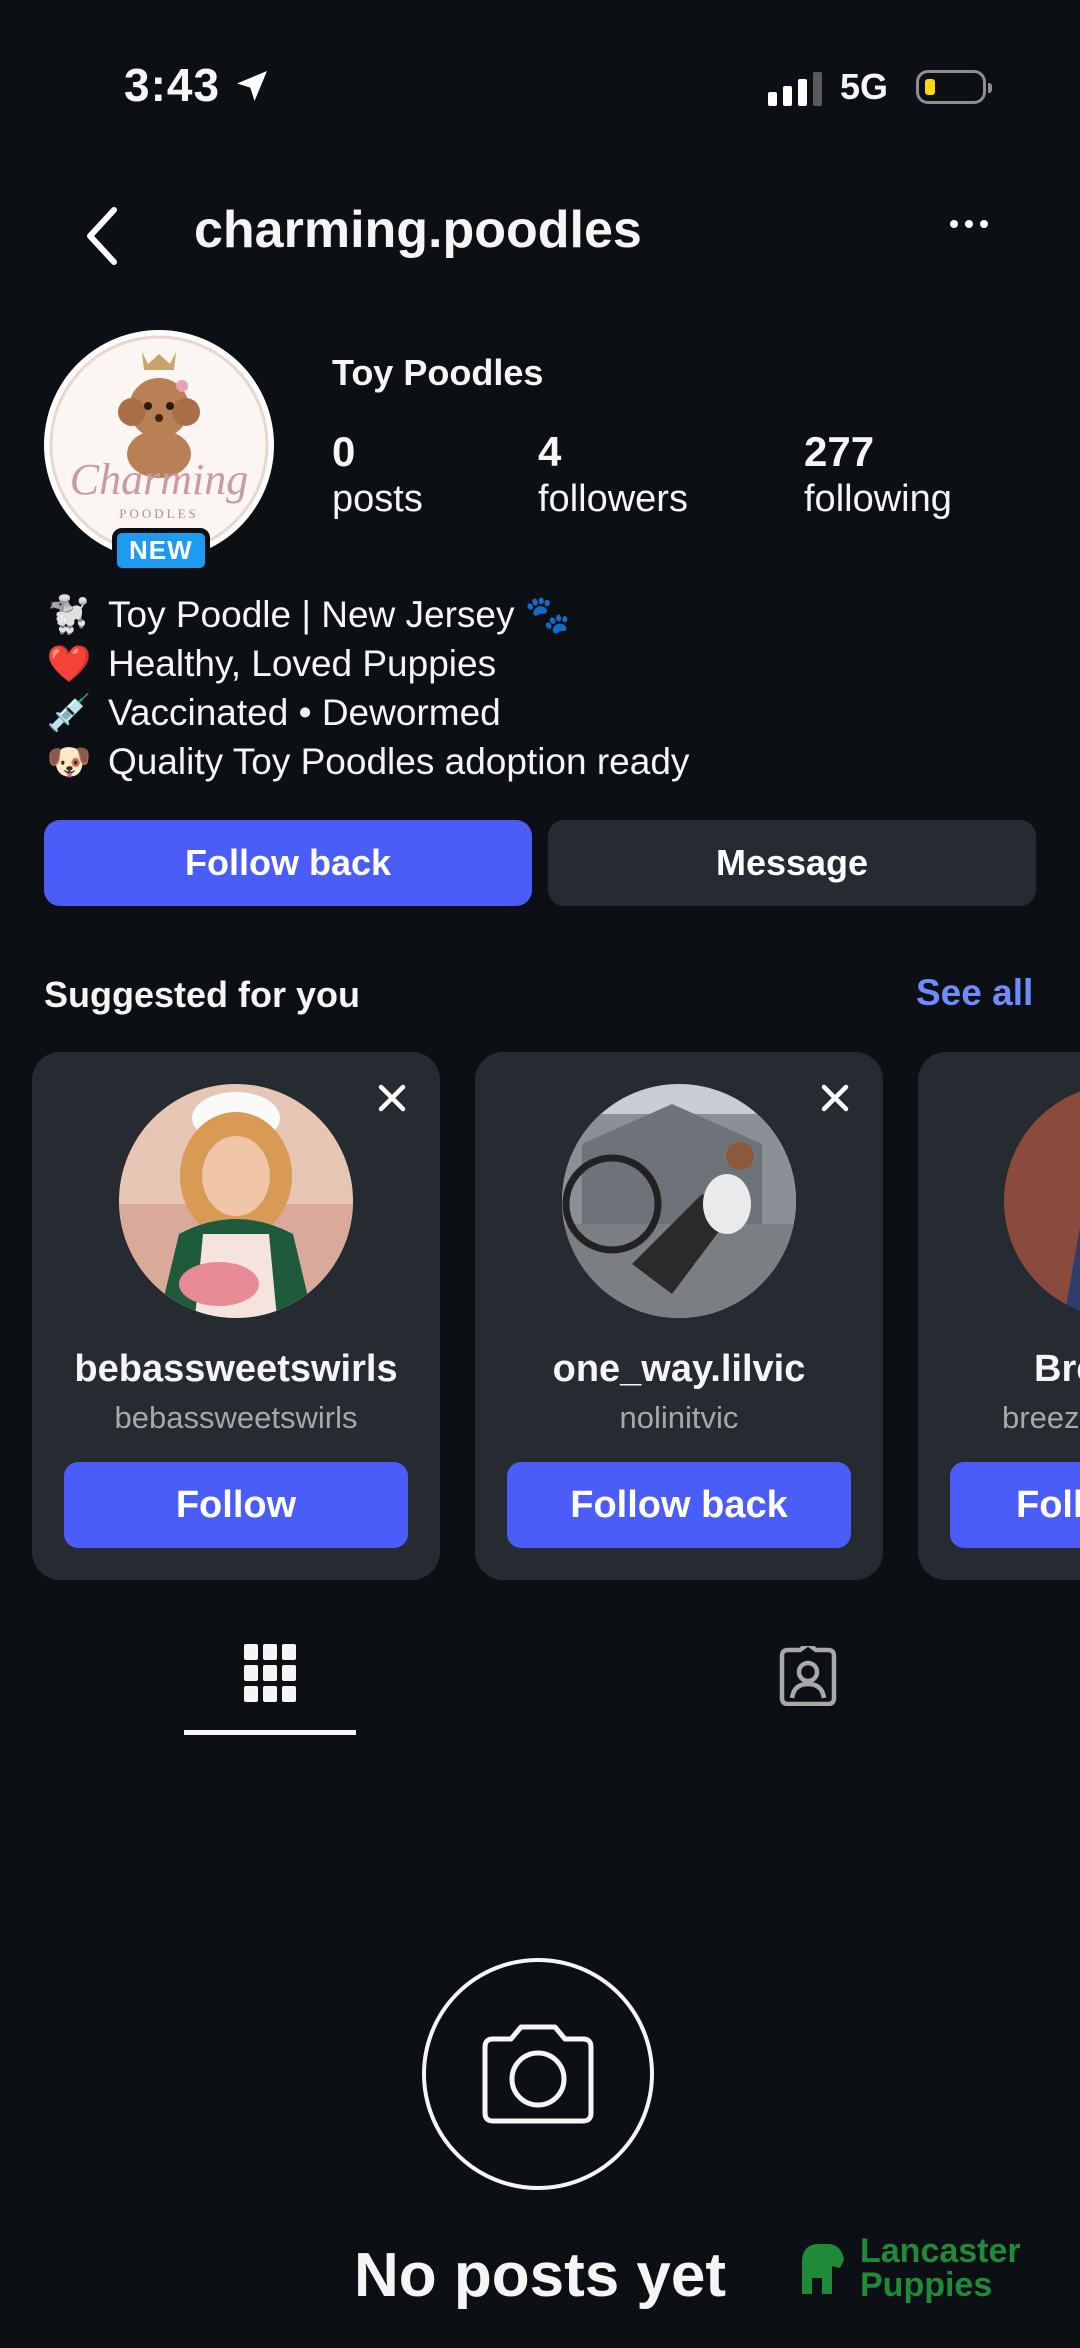 The width and height of the screenshot is (1080, 2348). I want to click on more-icon, so click(969, 224).